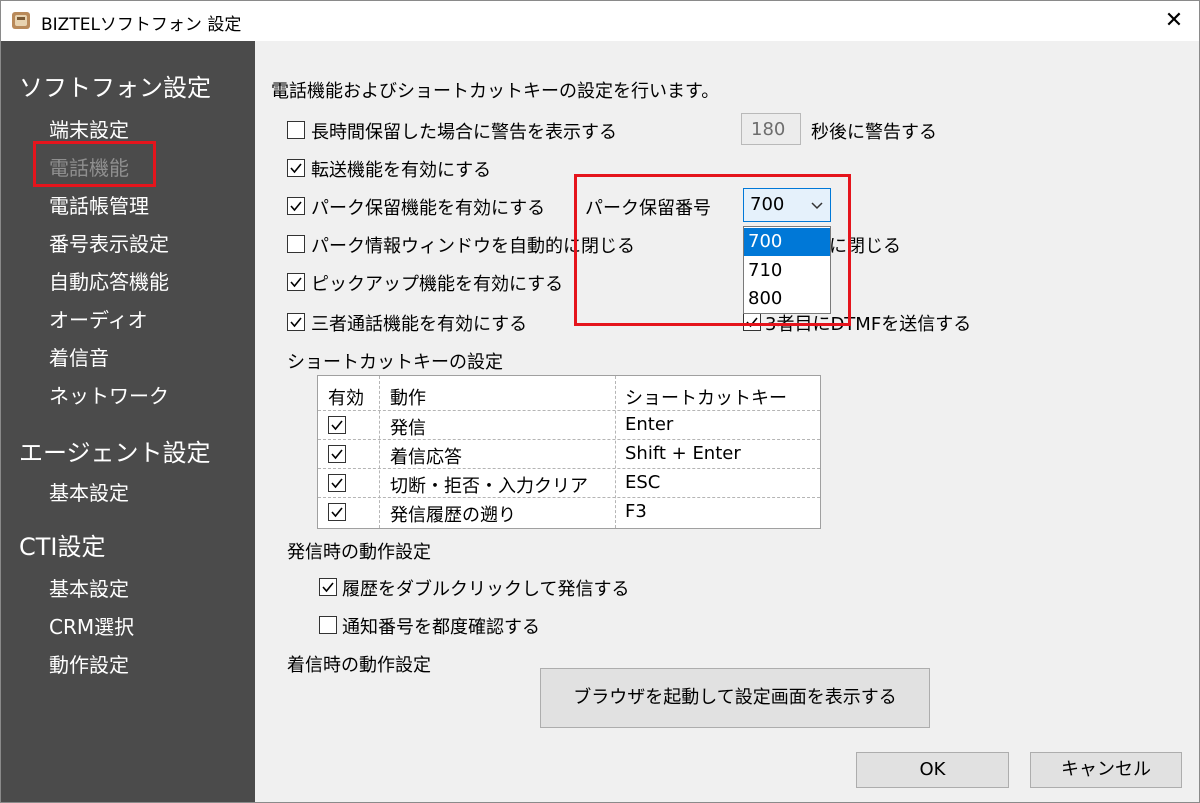 Image resolution: width=1200 pixels, height=803 pixels. I want to click on park-hold-checkbox, so click(296, 206).